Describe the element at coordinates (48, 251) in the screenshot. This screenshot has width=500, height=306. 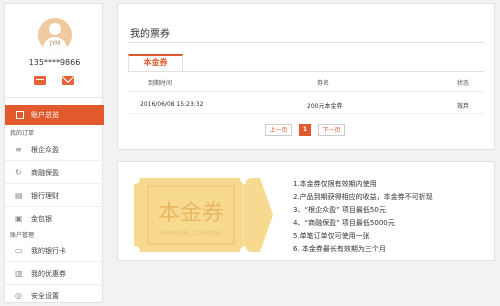
I see `sidebar-item-label: 我的银行卡` at that location.